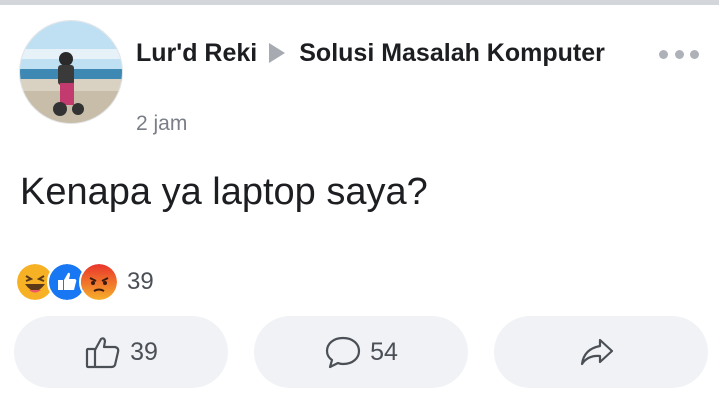  Describe the element at coordinates (99, 282) in the screenshot. I see `angry-reaction-icon` at that location.